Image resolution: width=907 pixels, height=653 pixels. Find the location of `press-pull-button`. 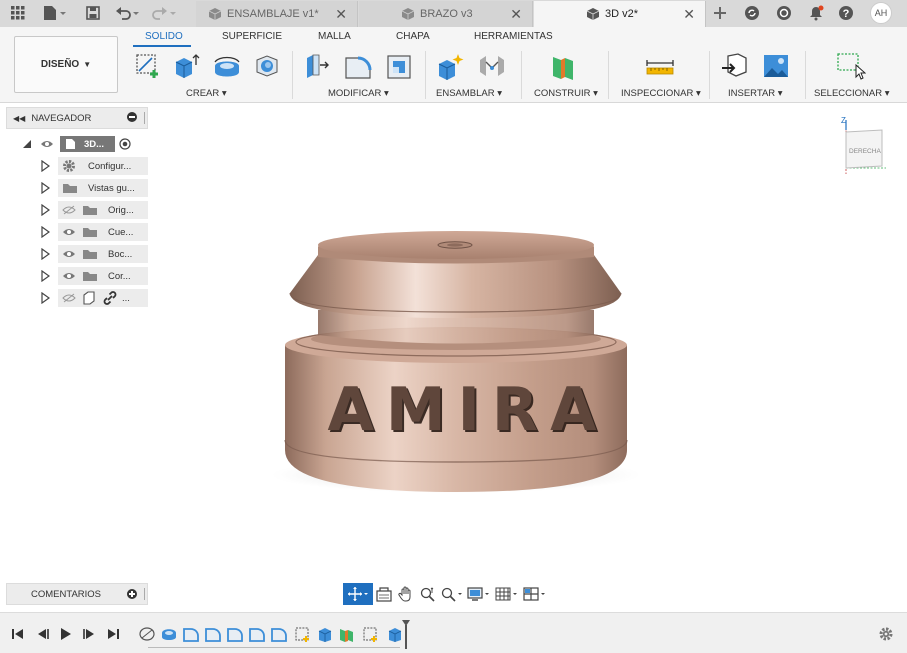

press-pull-button is located at coordinates (317, 66).